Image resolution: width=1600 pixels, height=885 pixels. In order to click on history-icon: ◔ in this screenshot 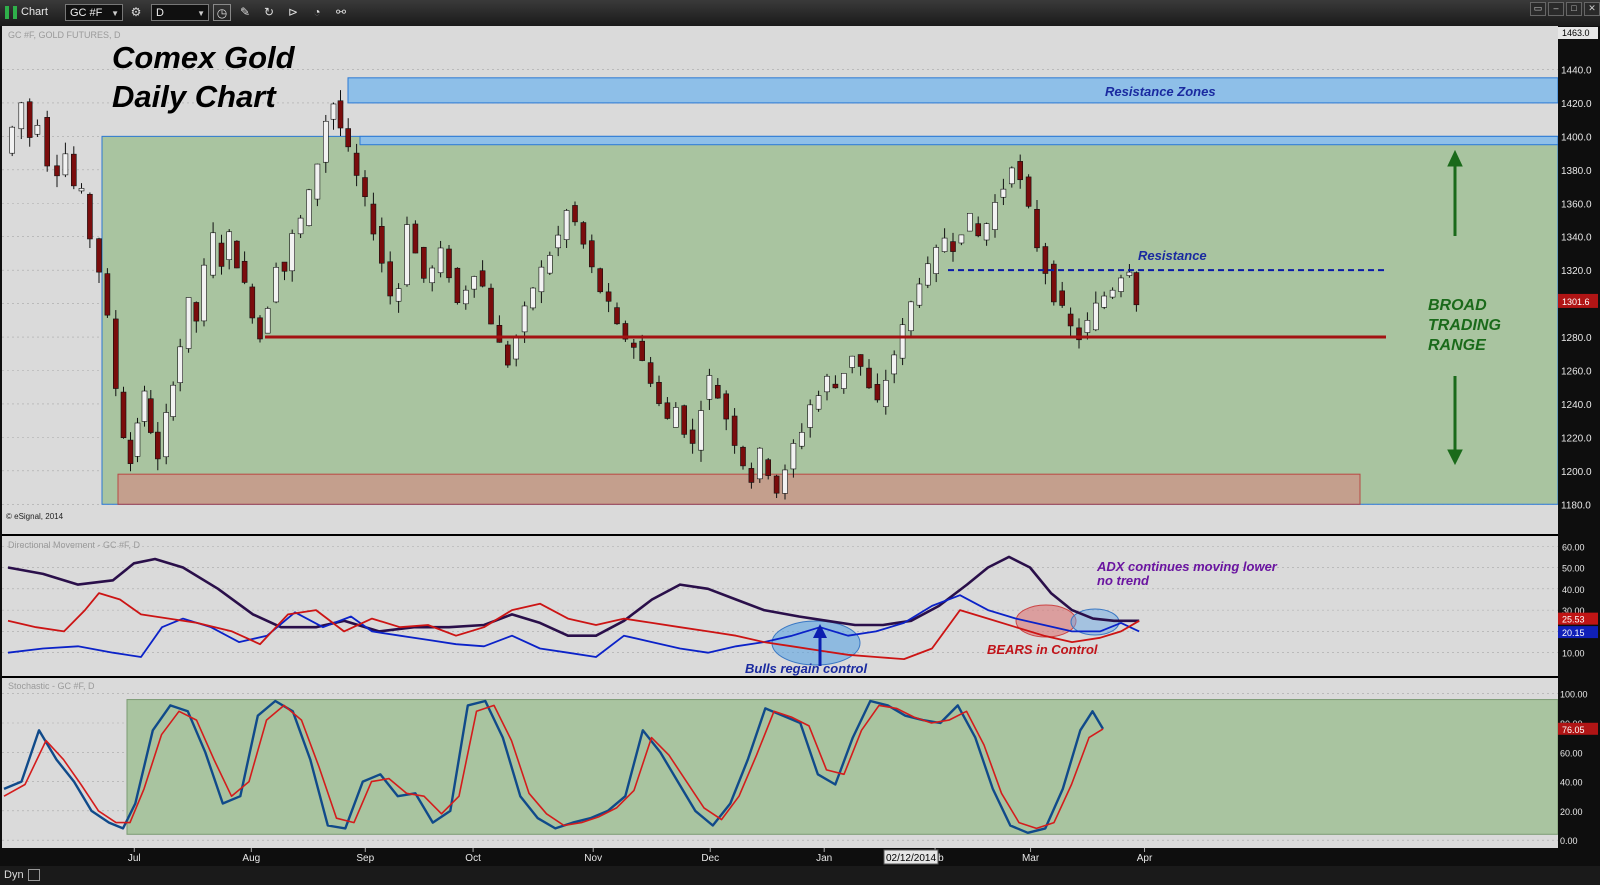, I will do `click(317, 12)`.